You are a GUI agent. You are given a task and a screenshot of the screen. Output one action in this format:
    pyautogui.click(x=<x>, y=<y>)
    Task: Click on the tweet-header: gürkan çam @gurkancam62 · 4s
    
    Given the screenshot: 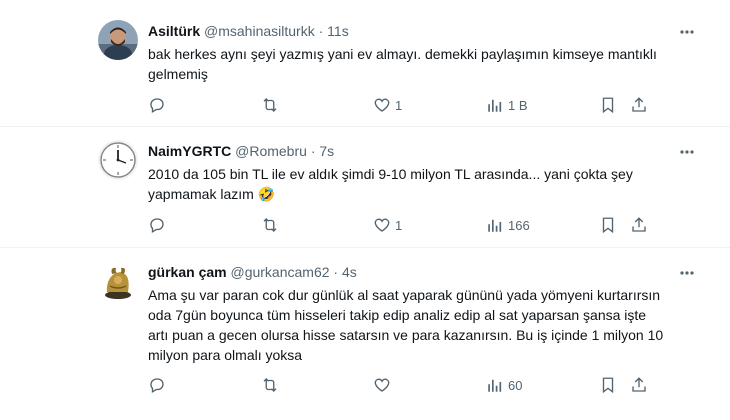 What is the action you would take?
    pyautogui.click(x=252, y=274)
    